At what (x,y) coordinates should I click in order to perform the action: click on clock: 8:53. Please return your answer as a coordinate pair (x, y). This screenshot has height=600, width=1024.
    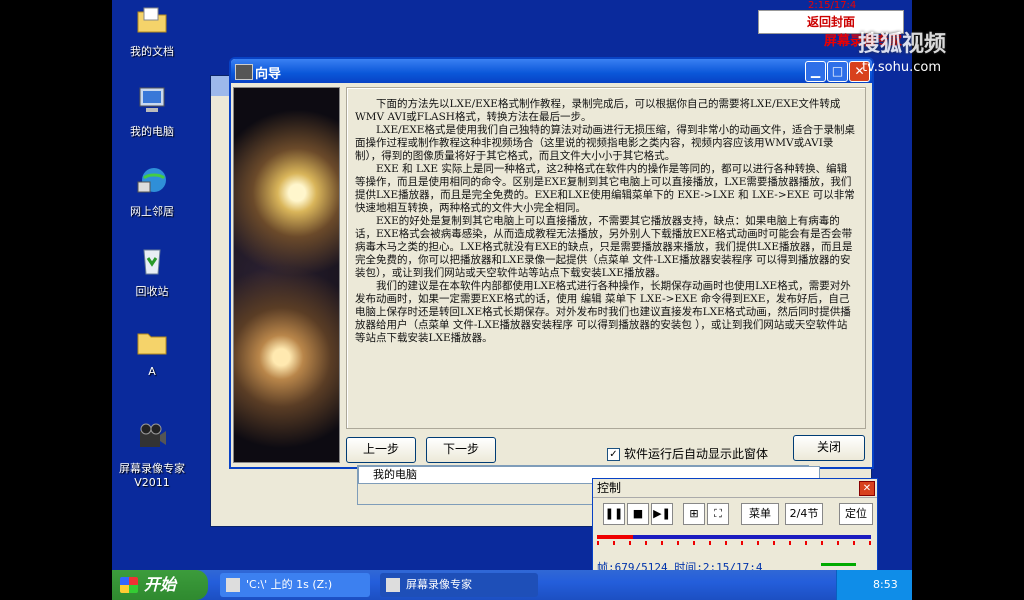
    Looking at the image, I should click on (885, 584).